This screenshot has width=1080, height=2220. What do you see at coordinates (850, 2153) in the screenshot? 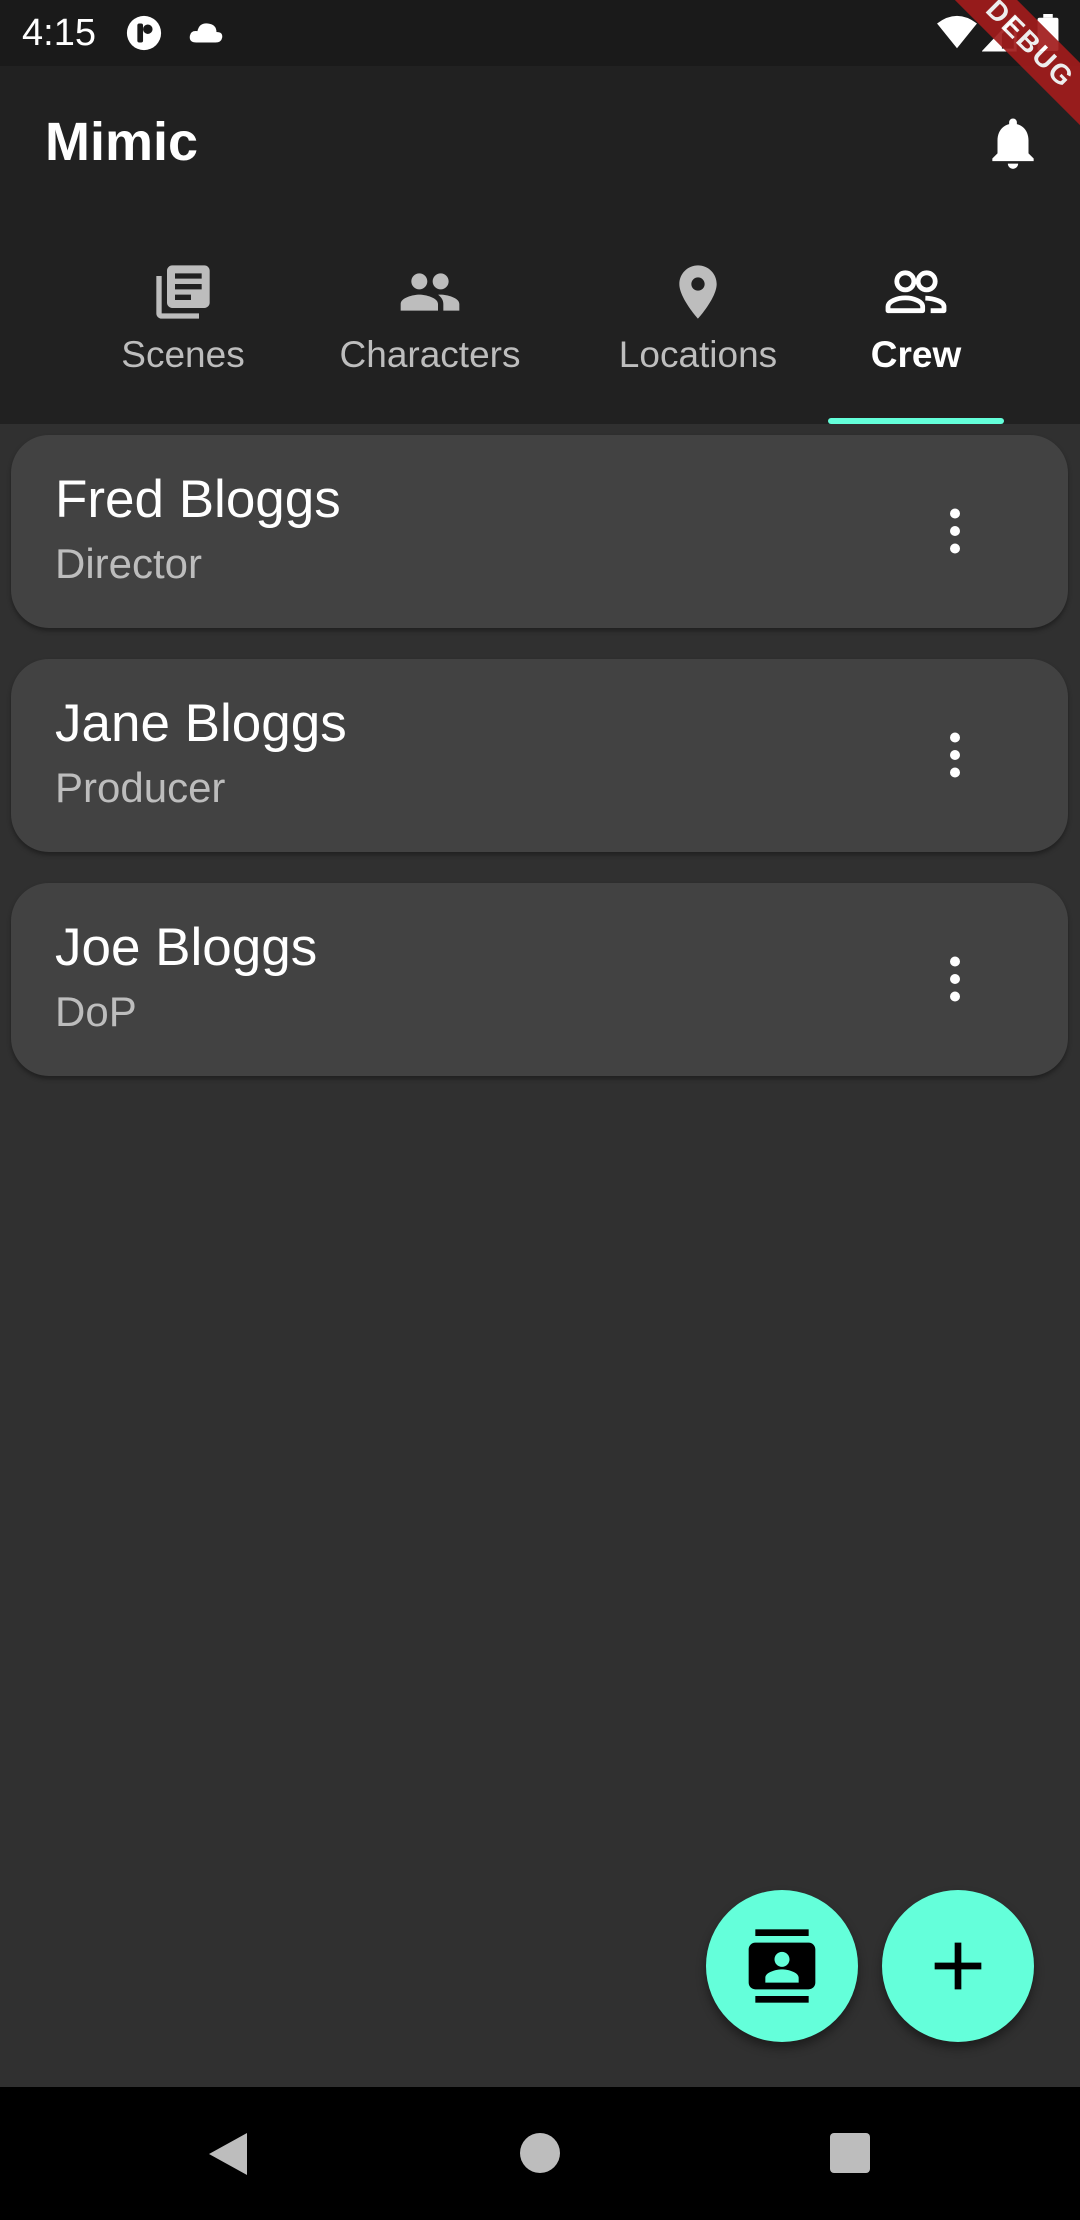
I see `recents-square-icon` at bounding box center [850, 2153].